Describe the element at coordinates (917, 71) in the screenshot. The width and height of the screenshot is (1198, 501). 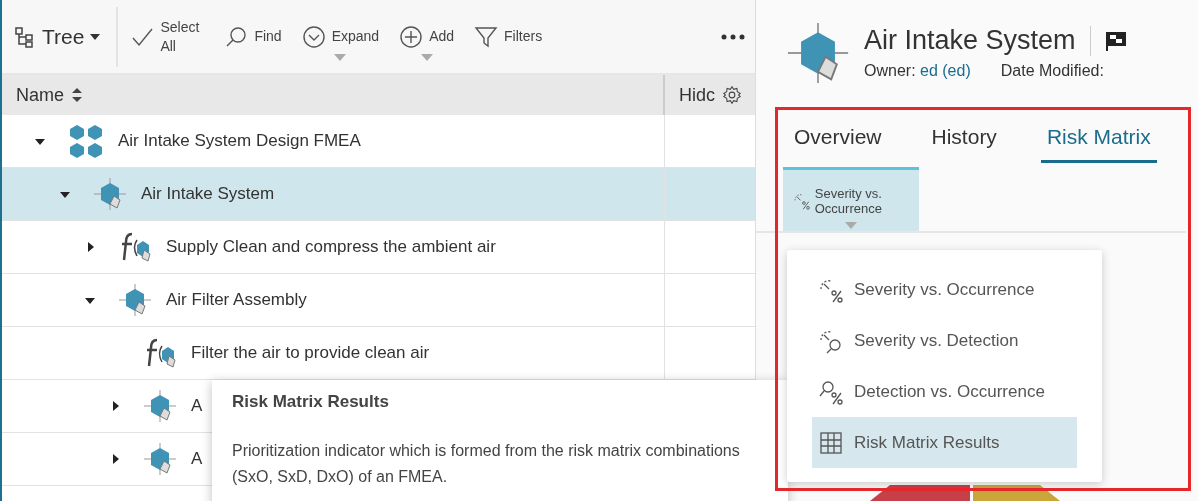
I see `owner-field: Owner: ed (ed)` at that location.